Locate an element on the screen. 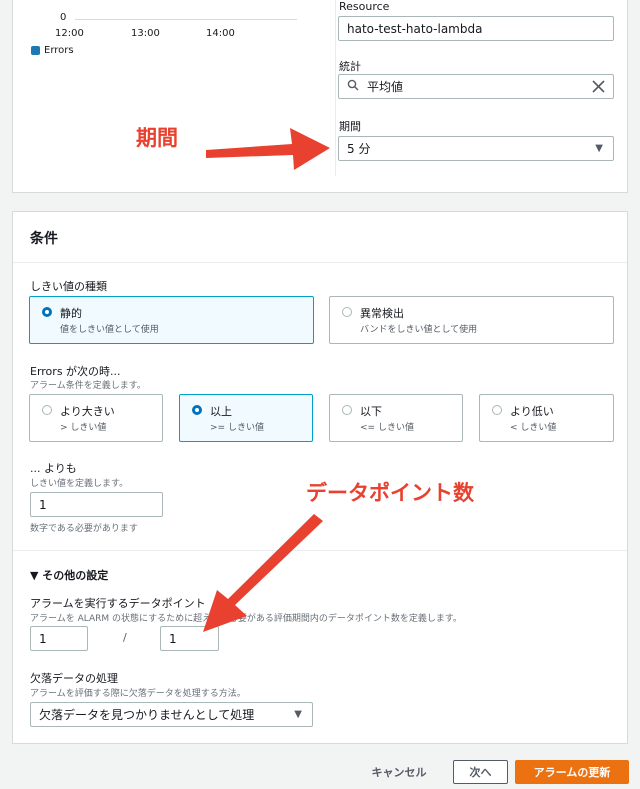 This screenshot has width=640, height=789. radio-less-equal is located at coordinates (347, 410).